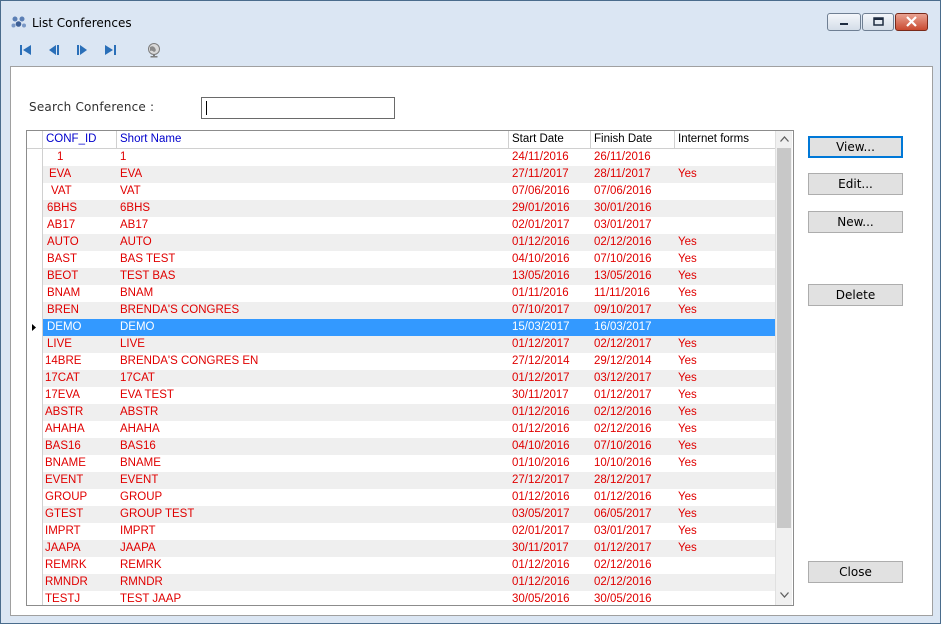 This screenshot has width=941, height=624. Describe the element at coordinates (141, 497) in the screenshot. I see `short-name-cell: GROUP` at that location.